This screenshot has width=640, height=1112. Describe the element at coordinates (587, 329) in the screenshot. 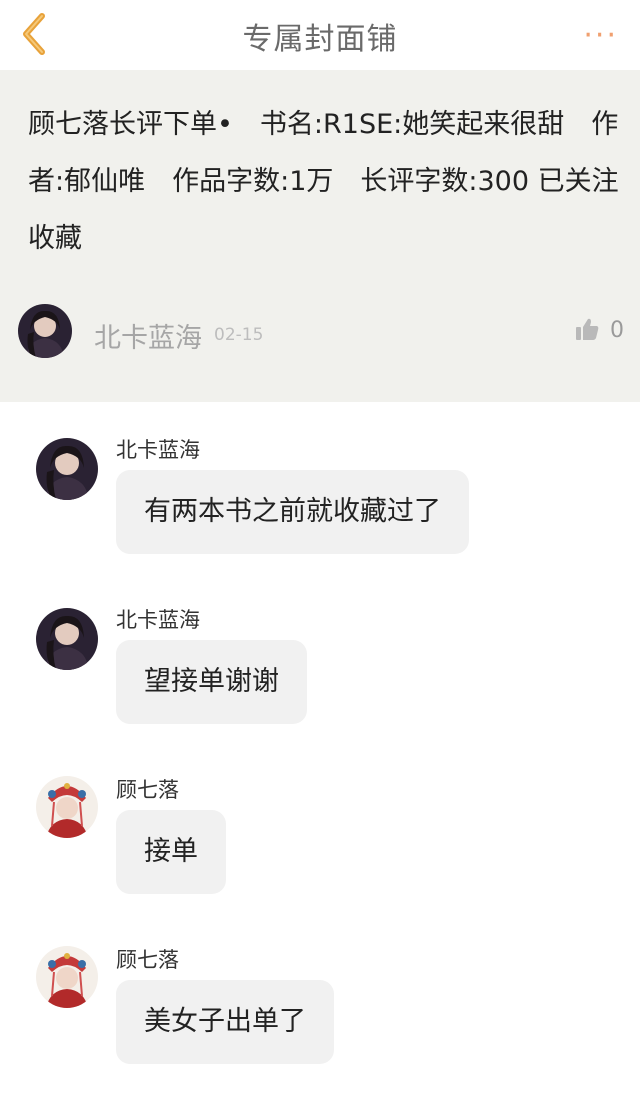

I see `thumbs-up-icon` at that location.